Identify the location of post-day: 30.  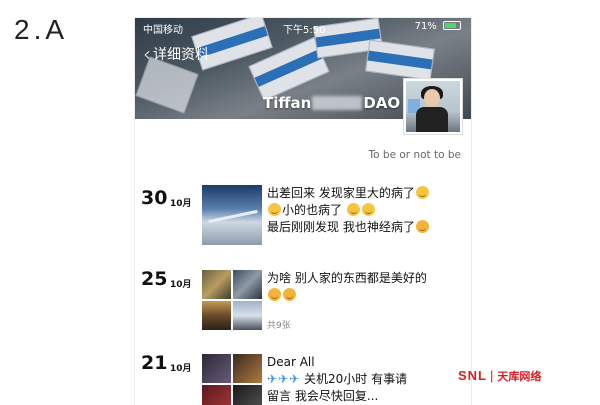
(154, 198).